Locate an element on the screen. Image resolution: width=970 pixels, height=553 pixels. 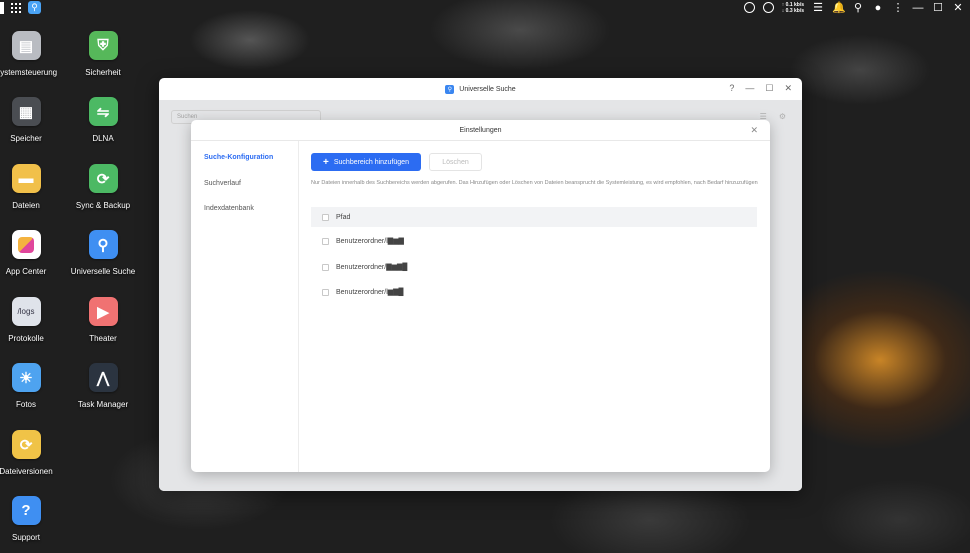
dialog-header: Einstellungen ✕ is located at coordinates (480, 130).